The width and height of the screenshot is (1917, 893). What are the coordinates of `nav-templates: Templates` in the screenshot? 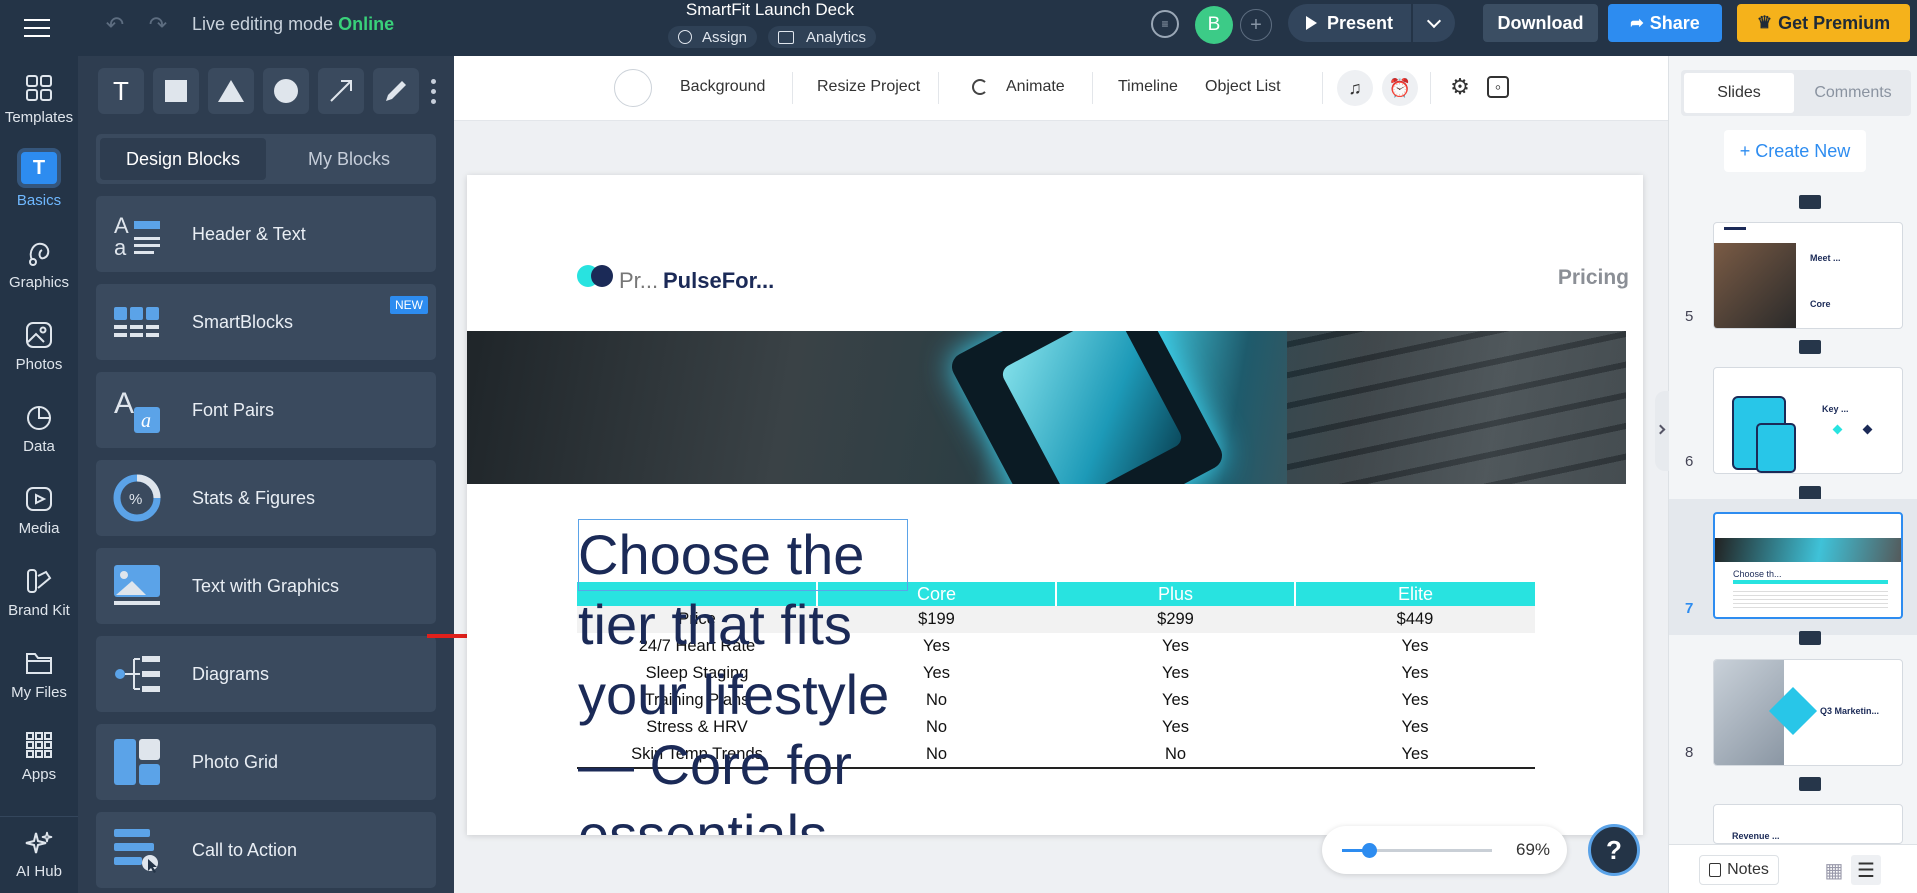 It's located at (39, 101).